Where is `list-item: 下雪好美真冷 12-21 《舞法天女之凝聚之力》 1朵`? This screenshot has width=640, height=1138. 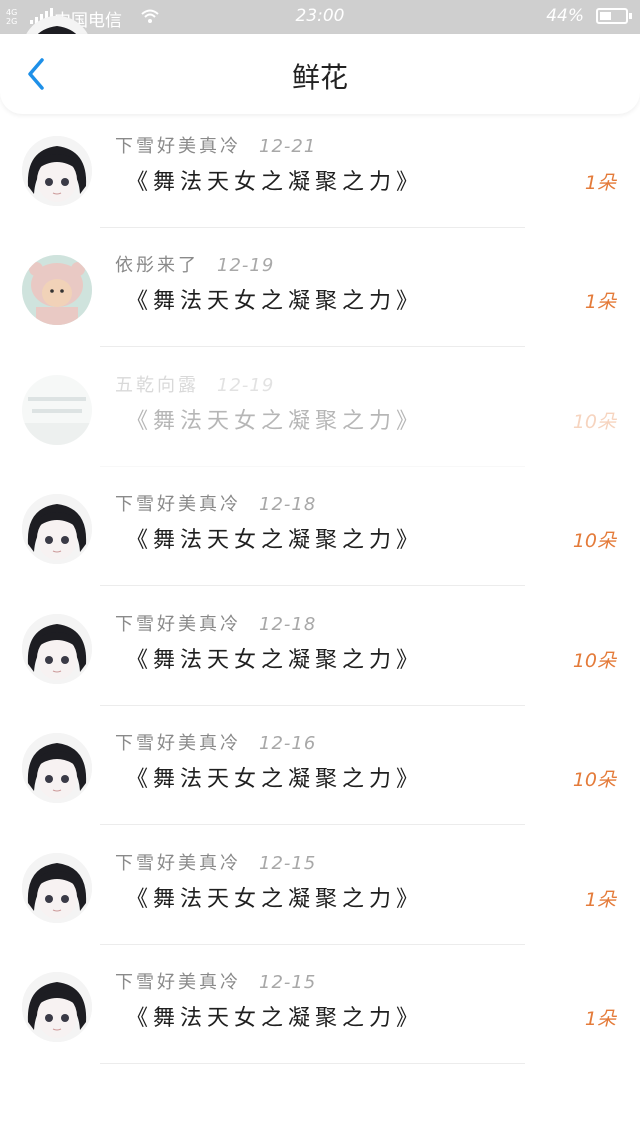 list-item: 下雪好美真冷 12-21 《舞法天女之凝聚之力》 1朵 is located at coordinates (320, 168).